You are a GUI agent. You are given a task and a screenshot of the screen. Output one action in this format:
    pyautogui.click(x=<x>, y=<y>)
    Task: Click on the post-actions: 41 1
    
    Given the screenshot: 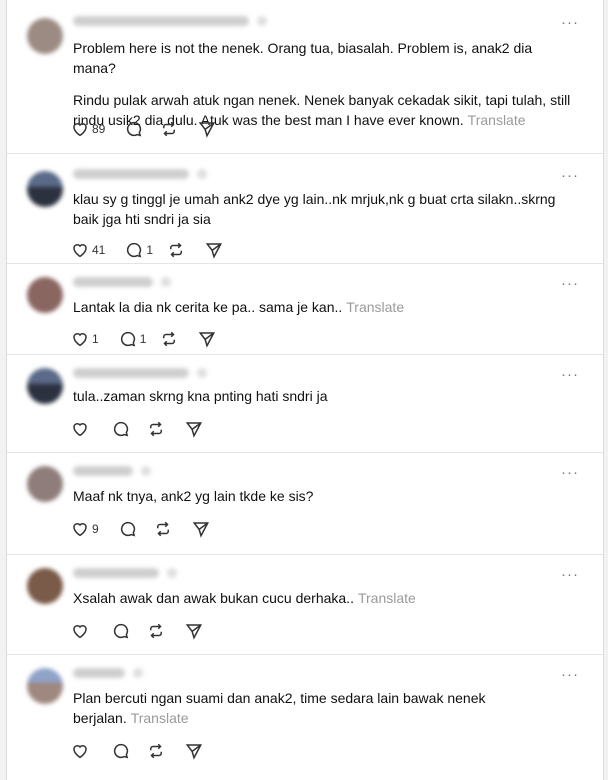 What is the action you would take?
    pyautogui.click(x=154, y=250)
    